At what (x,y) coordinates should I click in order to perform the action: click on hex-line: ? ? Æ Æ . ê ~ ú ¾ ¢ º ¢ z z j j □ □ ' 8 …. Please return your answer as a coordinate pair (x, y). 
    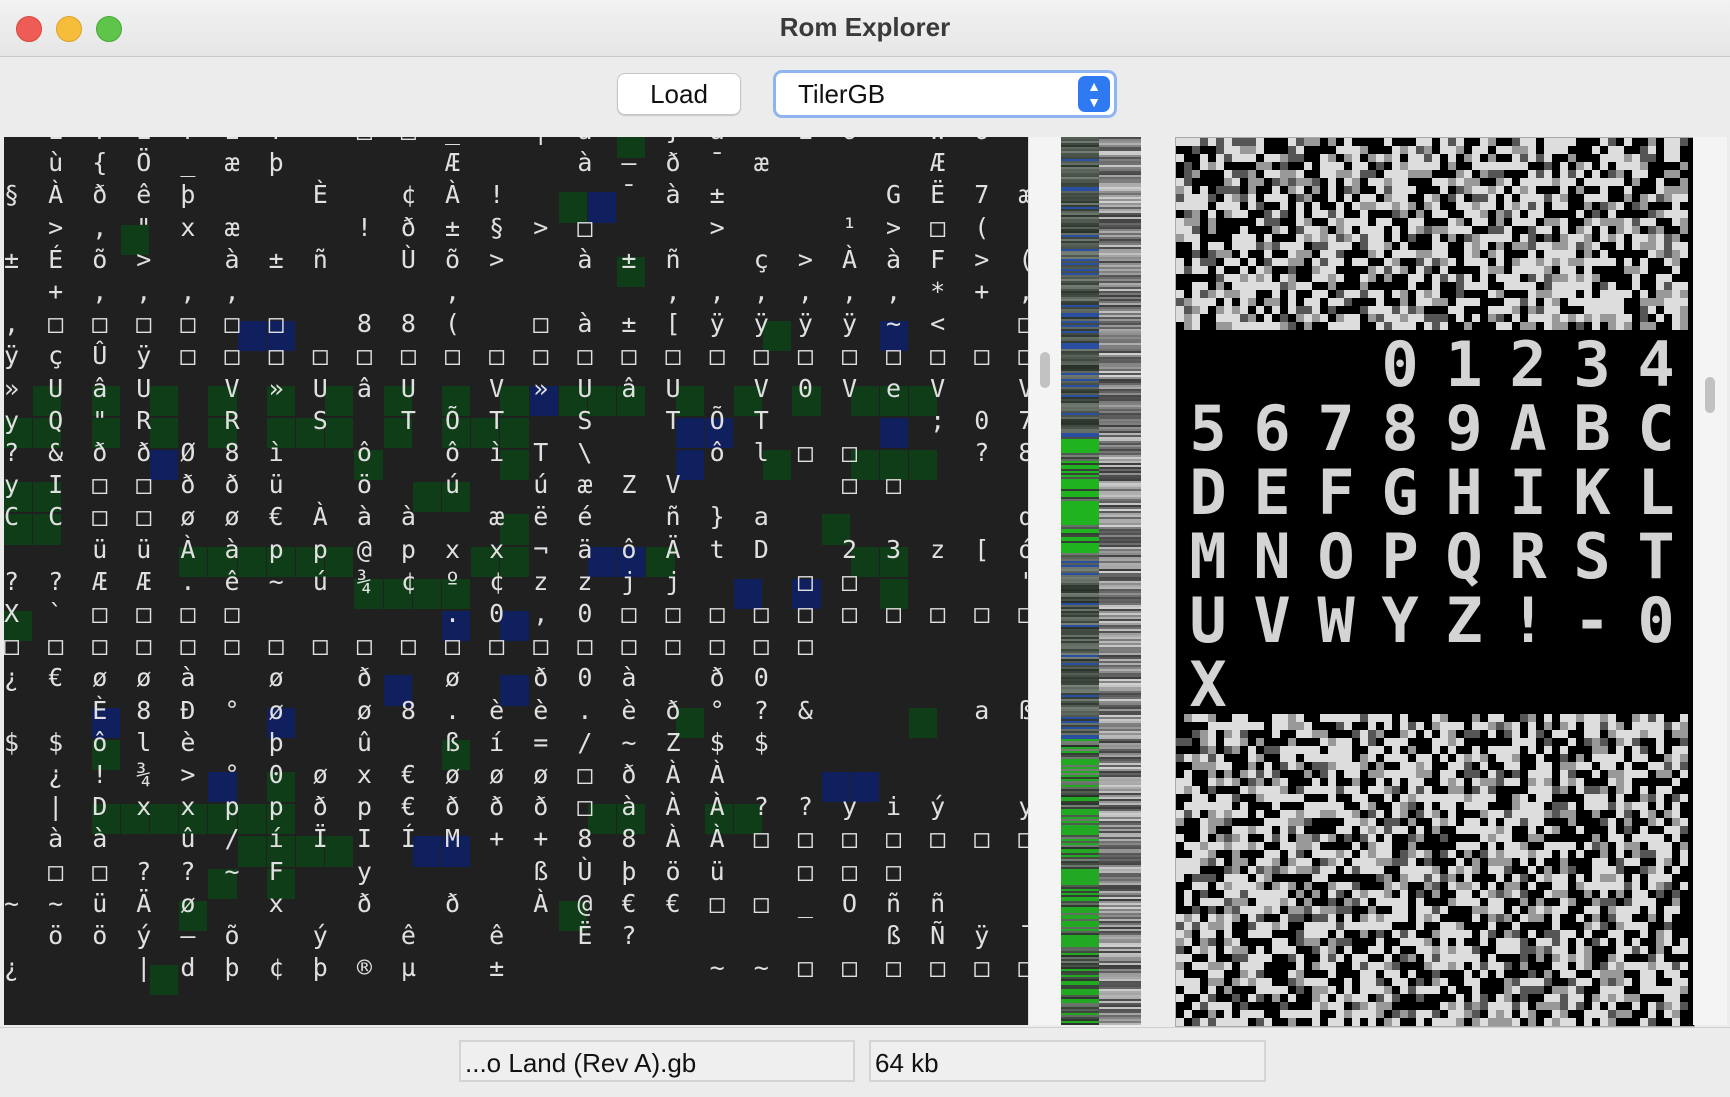
    Looking at the image, I should click on (516, 581).